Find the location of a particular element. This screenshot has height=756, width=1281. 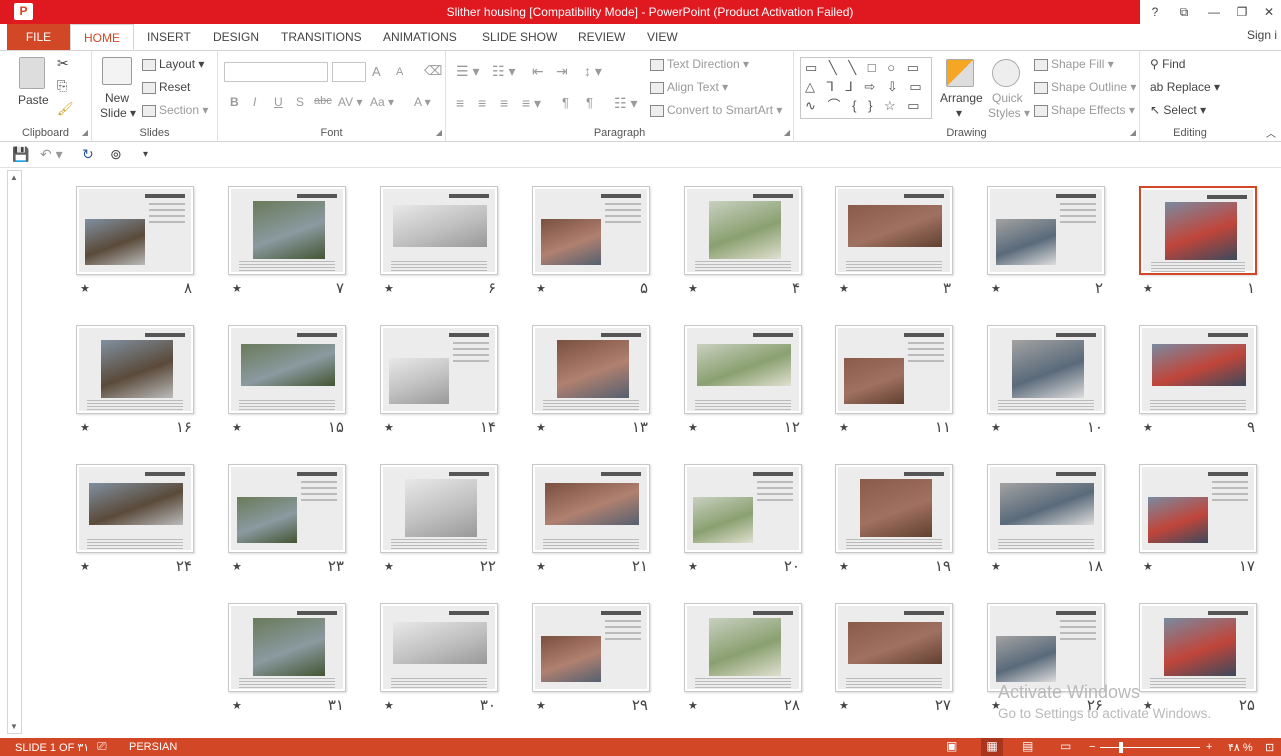

justify-icon: ≡ ▾ is located at coordinates (531, 103).